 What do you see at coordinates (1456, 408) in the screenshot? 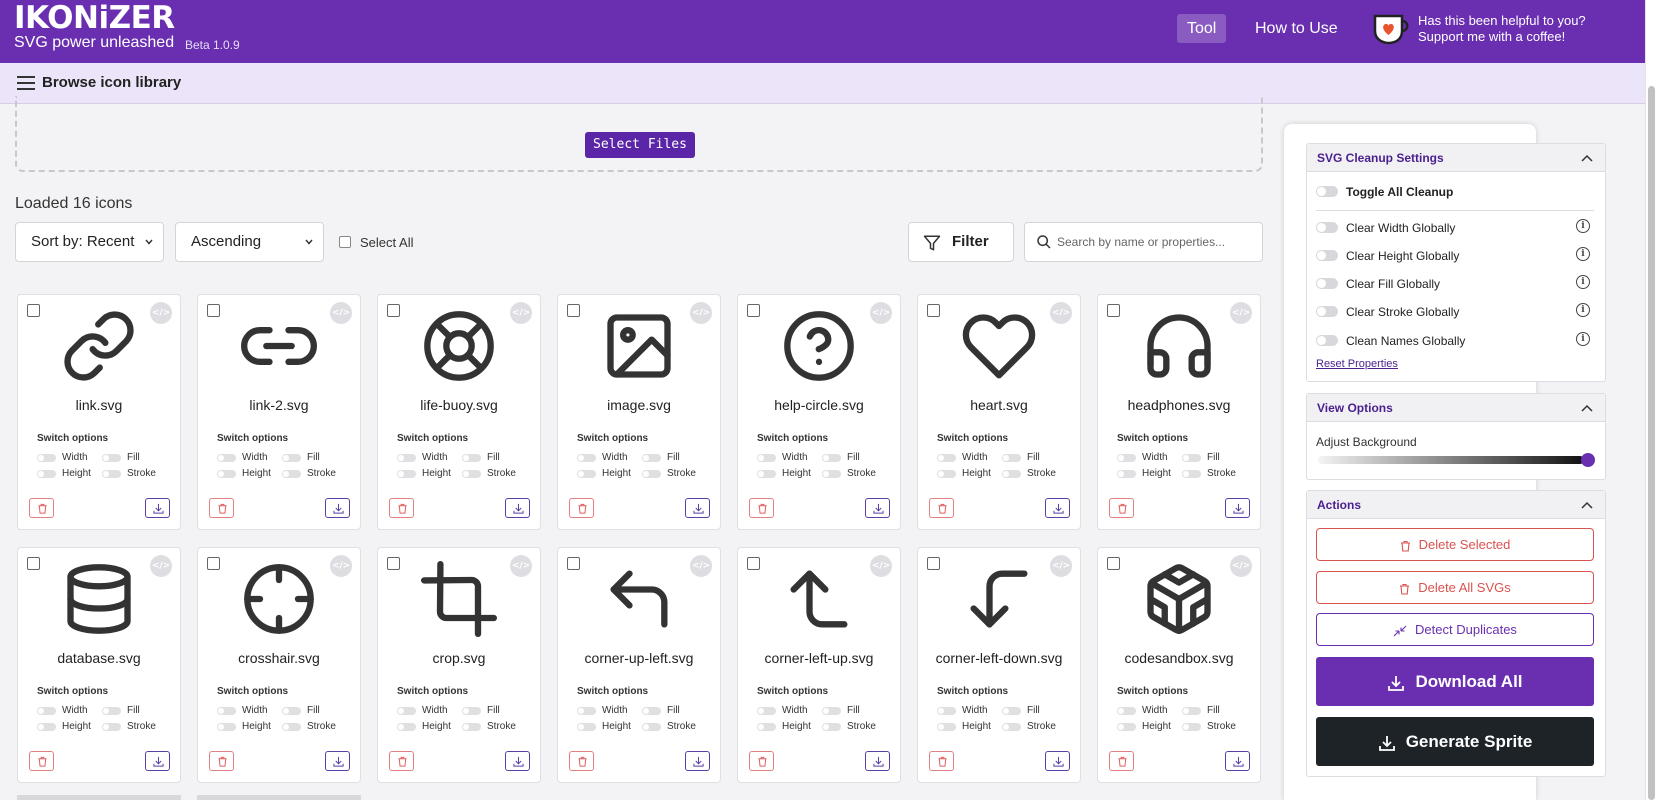
I see `view-options-header: View Options` at bounding box center [1456, 408].